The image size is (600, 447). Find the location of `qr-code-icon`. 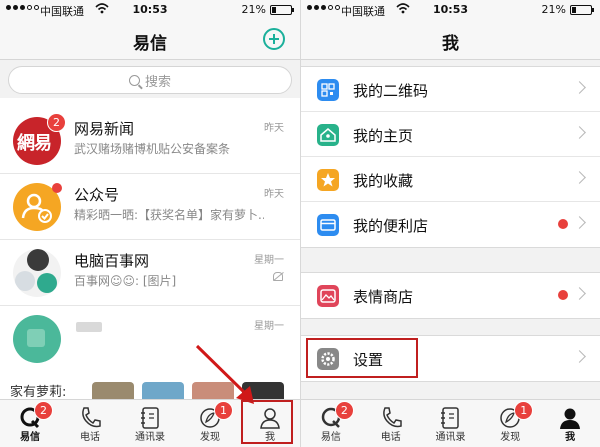

qr-code-icon is located at coordinates (328, 90).